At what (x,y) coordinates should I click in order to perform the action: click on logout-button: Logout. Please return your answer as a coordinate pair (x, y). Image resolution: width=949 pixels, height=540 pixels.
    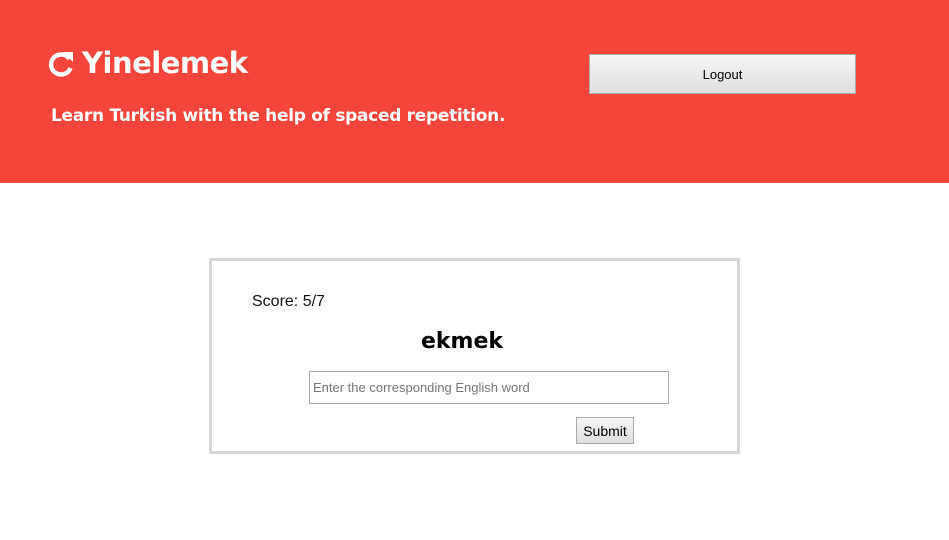
    Looking at the image, I should click on (722, 74).